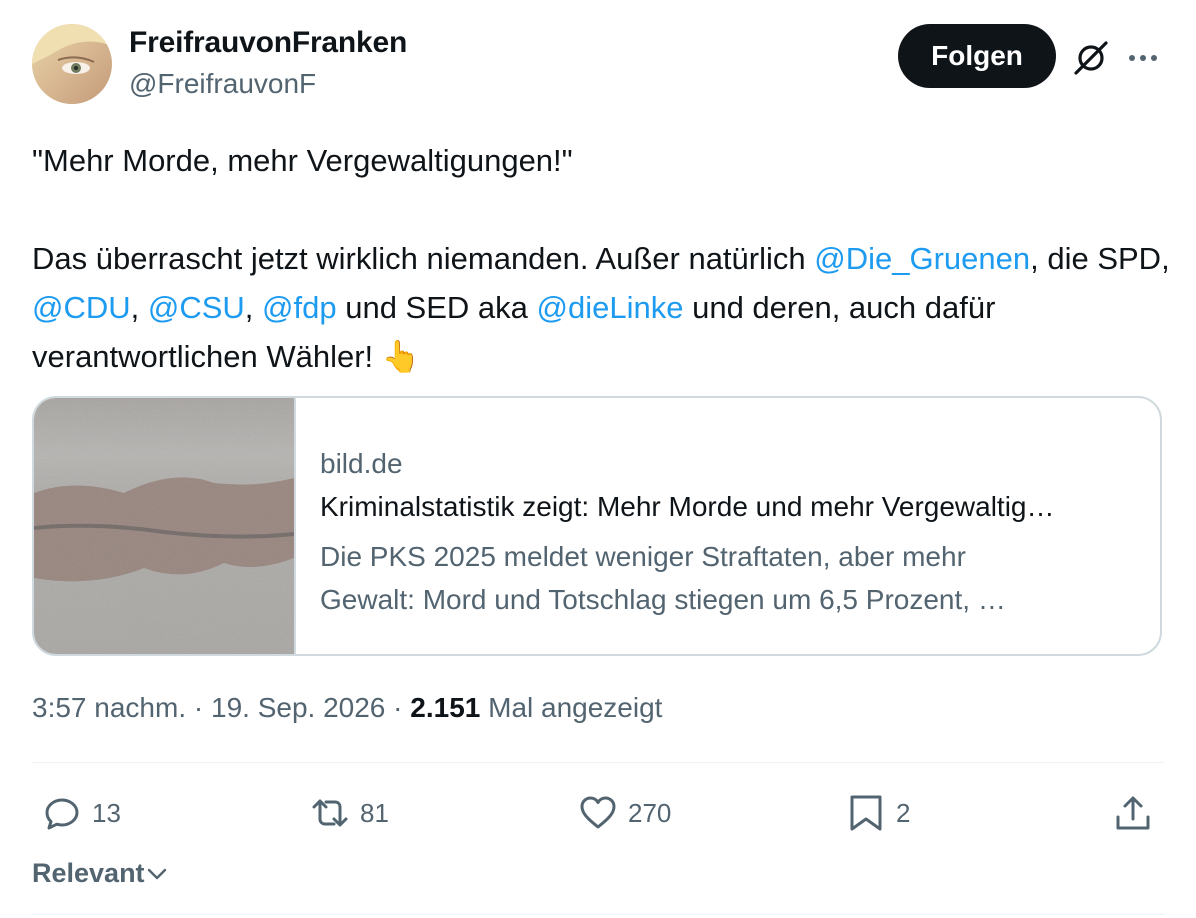 The height and width of the screenshot is (918, 1196). What do you see at coordinates (106, 812) in the screenshot?
I see `reply-count: 13` at bounding box center [106, 812].